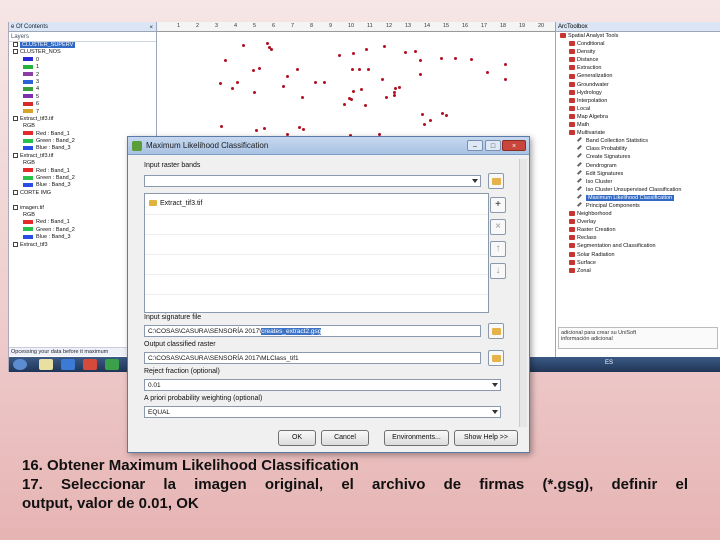 This screenshot has height=540, width=720. I want to click on toolbox-item: Map Algebra, so click(638, 117).